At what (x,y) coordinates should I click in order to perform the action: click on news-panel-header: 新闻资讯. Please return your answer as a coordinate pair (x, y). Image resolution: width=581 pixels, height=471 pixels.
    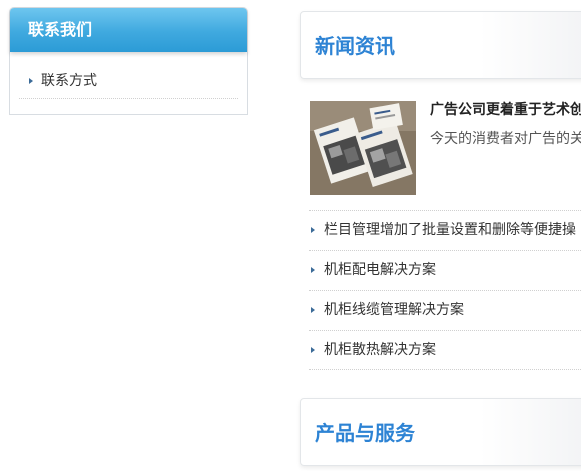
    Looking at the image, I should click on (440, 45).